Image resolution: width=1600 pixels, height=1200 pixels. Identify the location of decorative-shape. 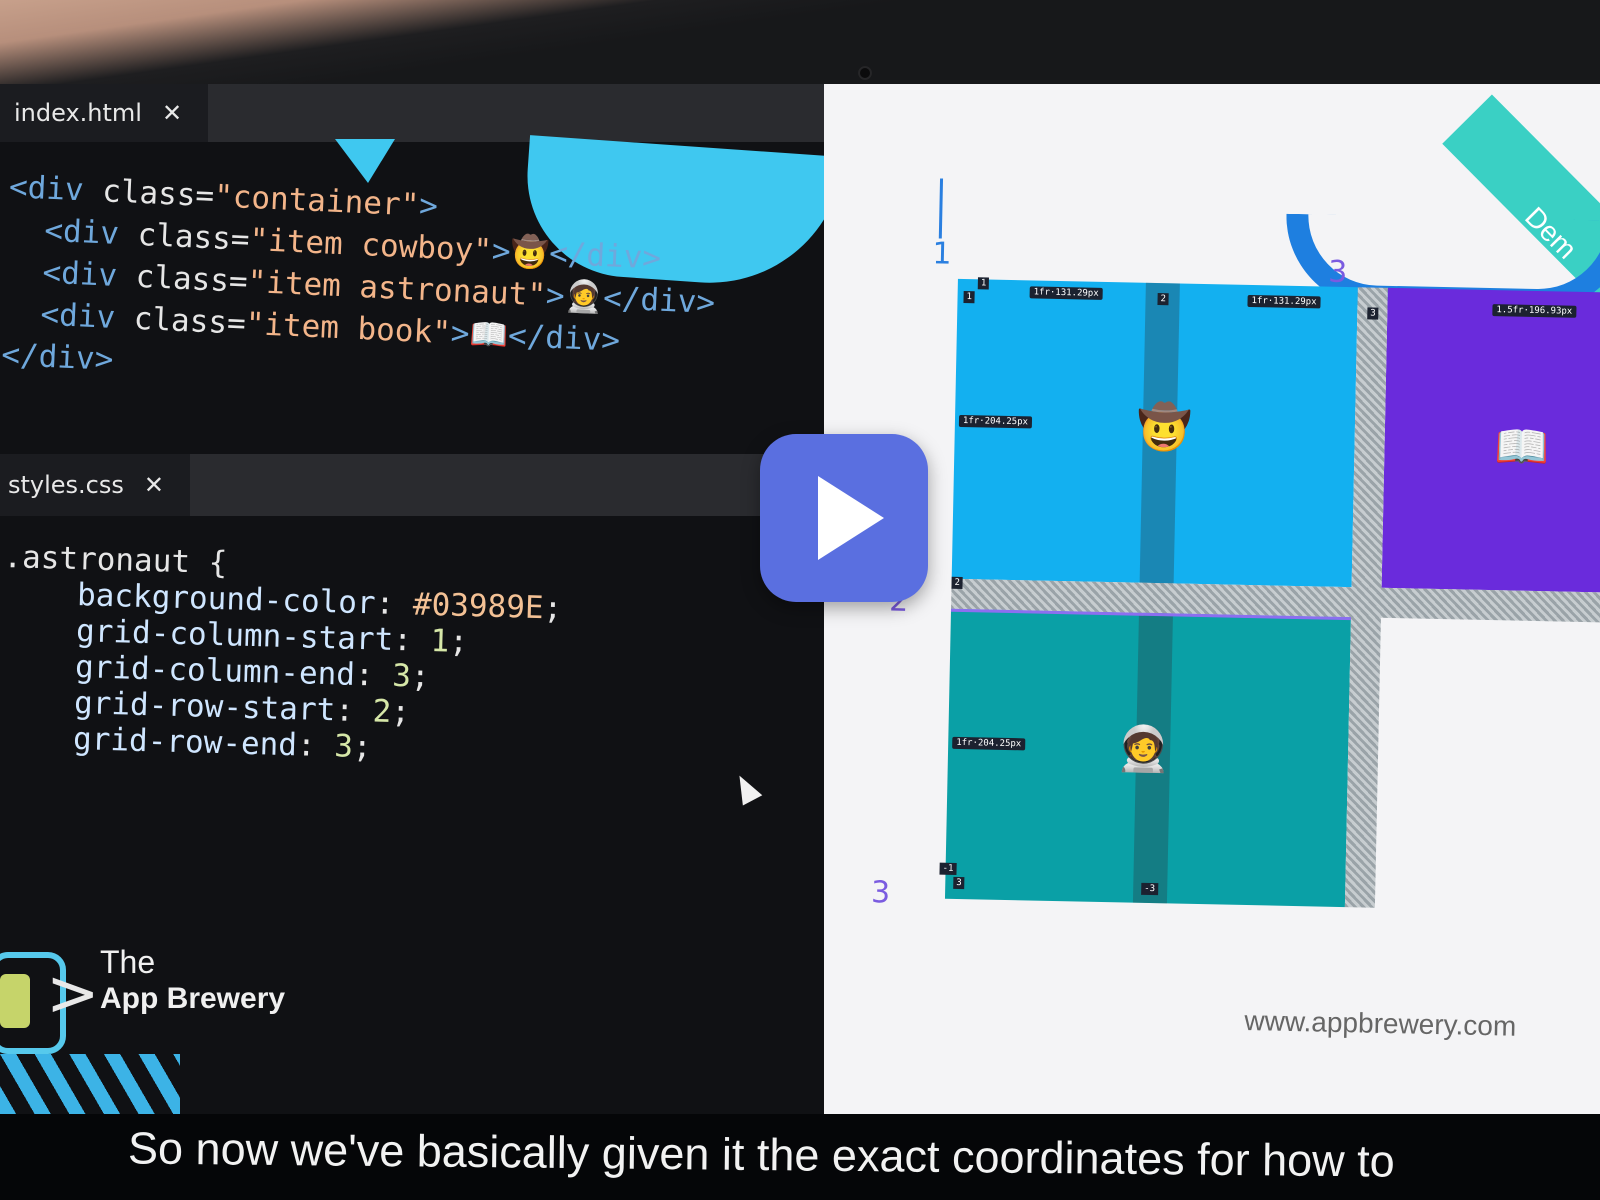
(365, 161).